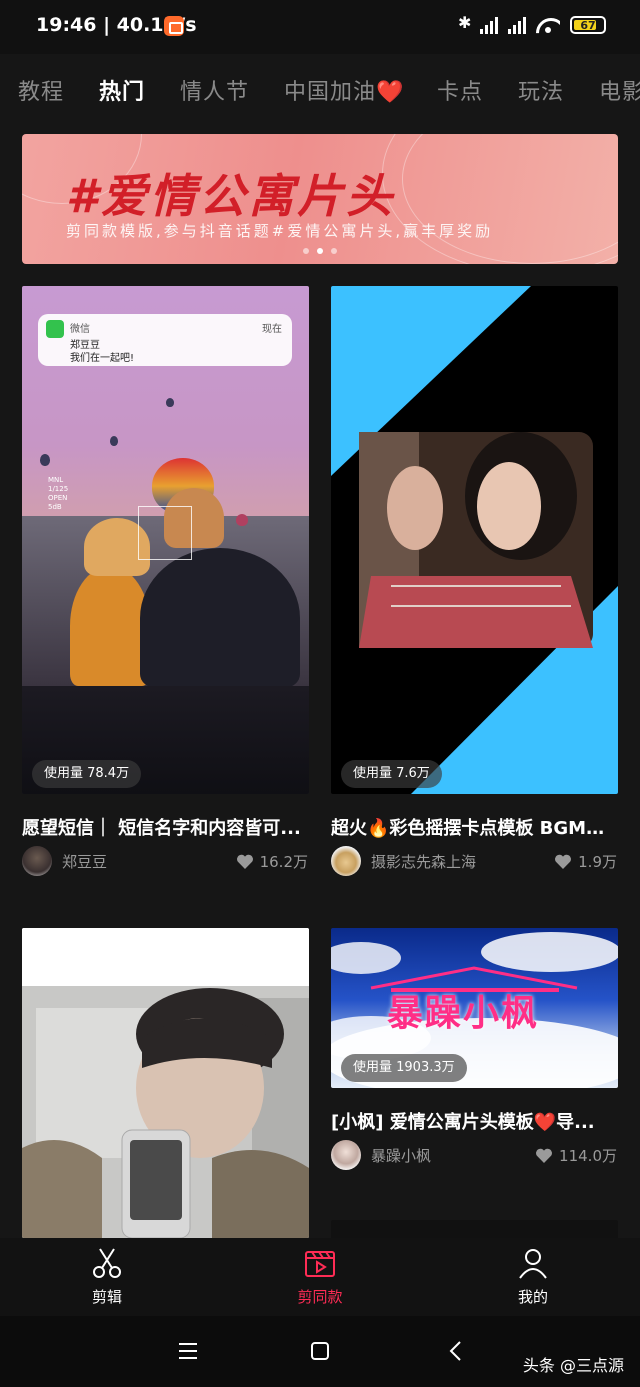 The image size is (640, 1387). I want to click on nav-edit: 剪辑, so click(107, 1276).